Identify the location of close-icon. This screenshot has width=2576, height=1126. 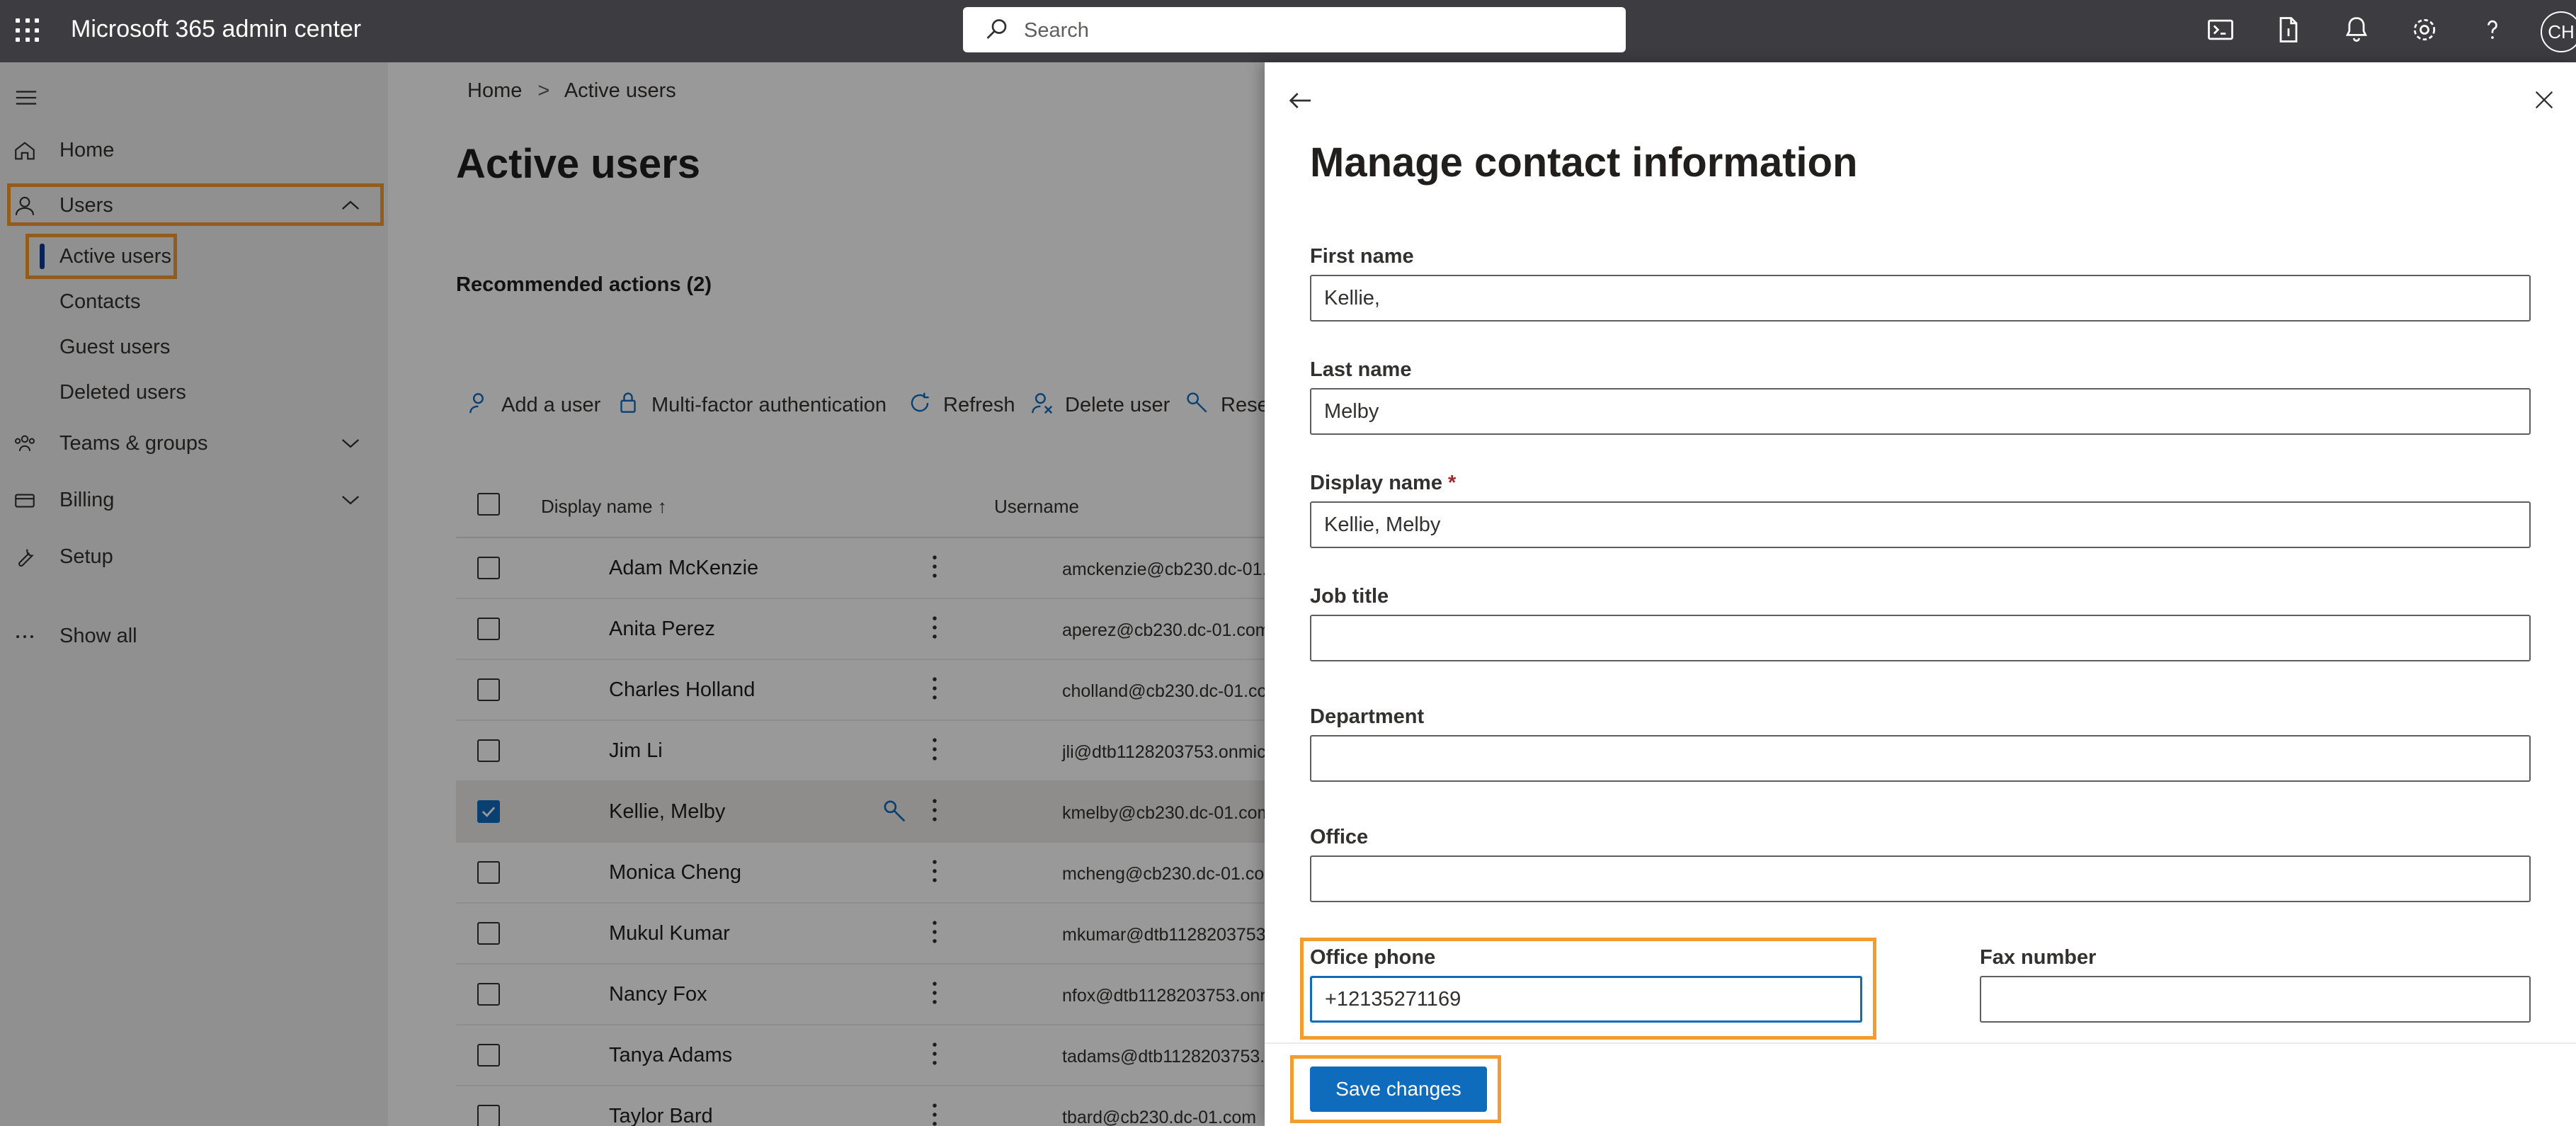
(2544, 100).